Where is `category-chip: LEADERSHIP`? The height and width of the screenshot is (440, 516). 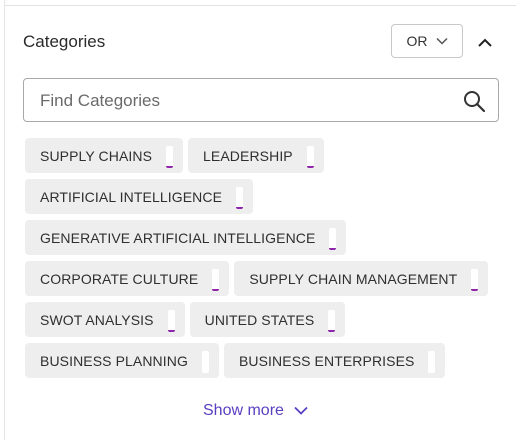 category-chip: LEADERSHIP is located at coordinates (256, 155).